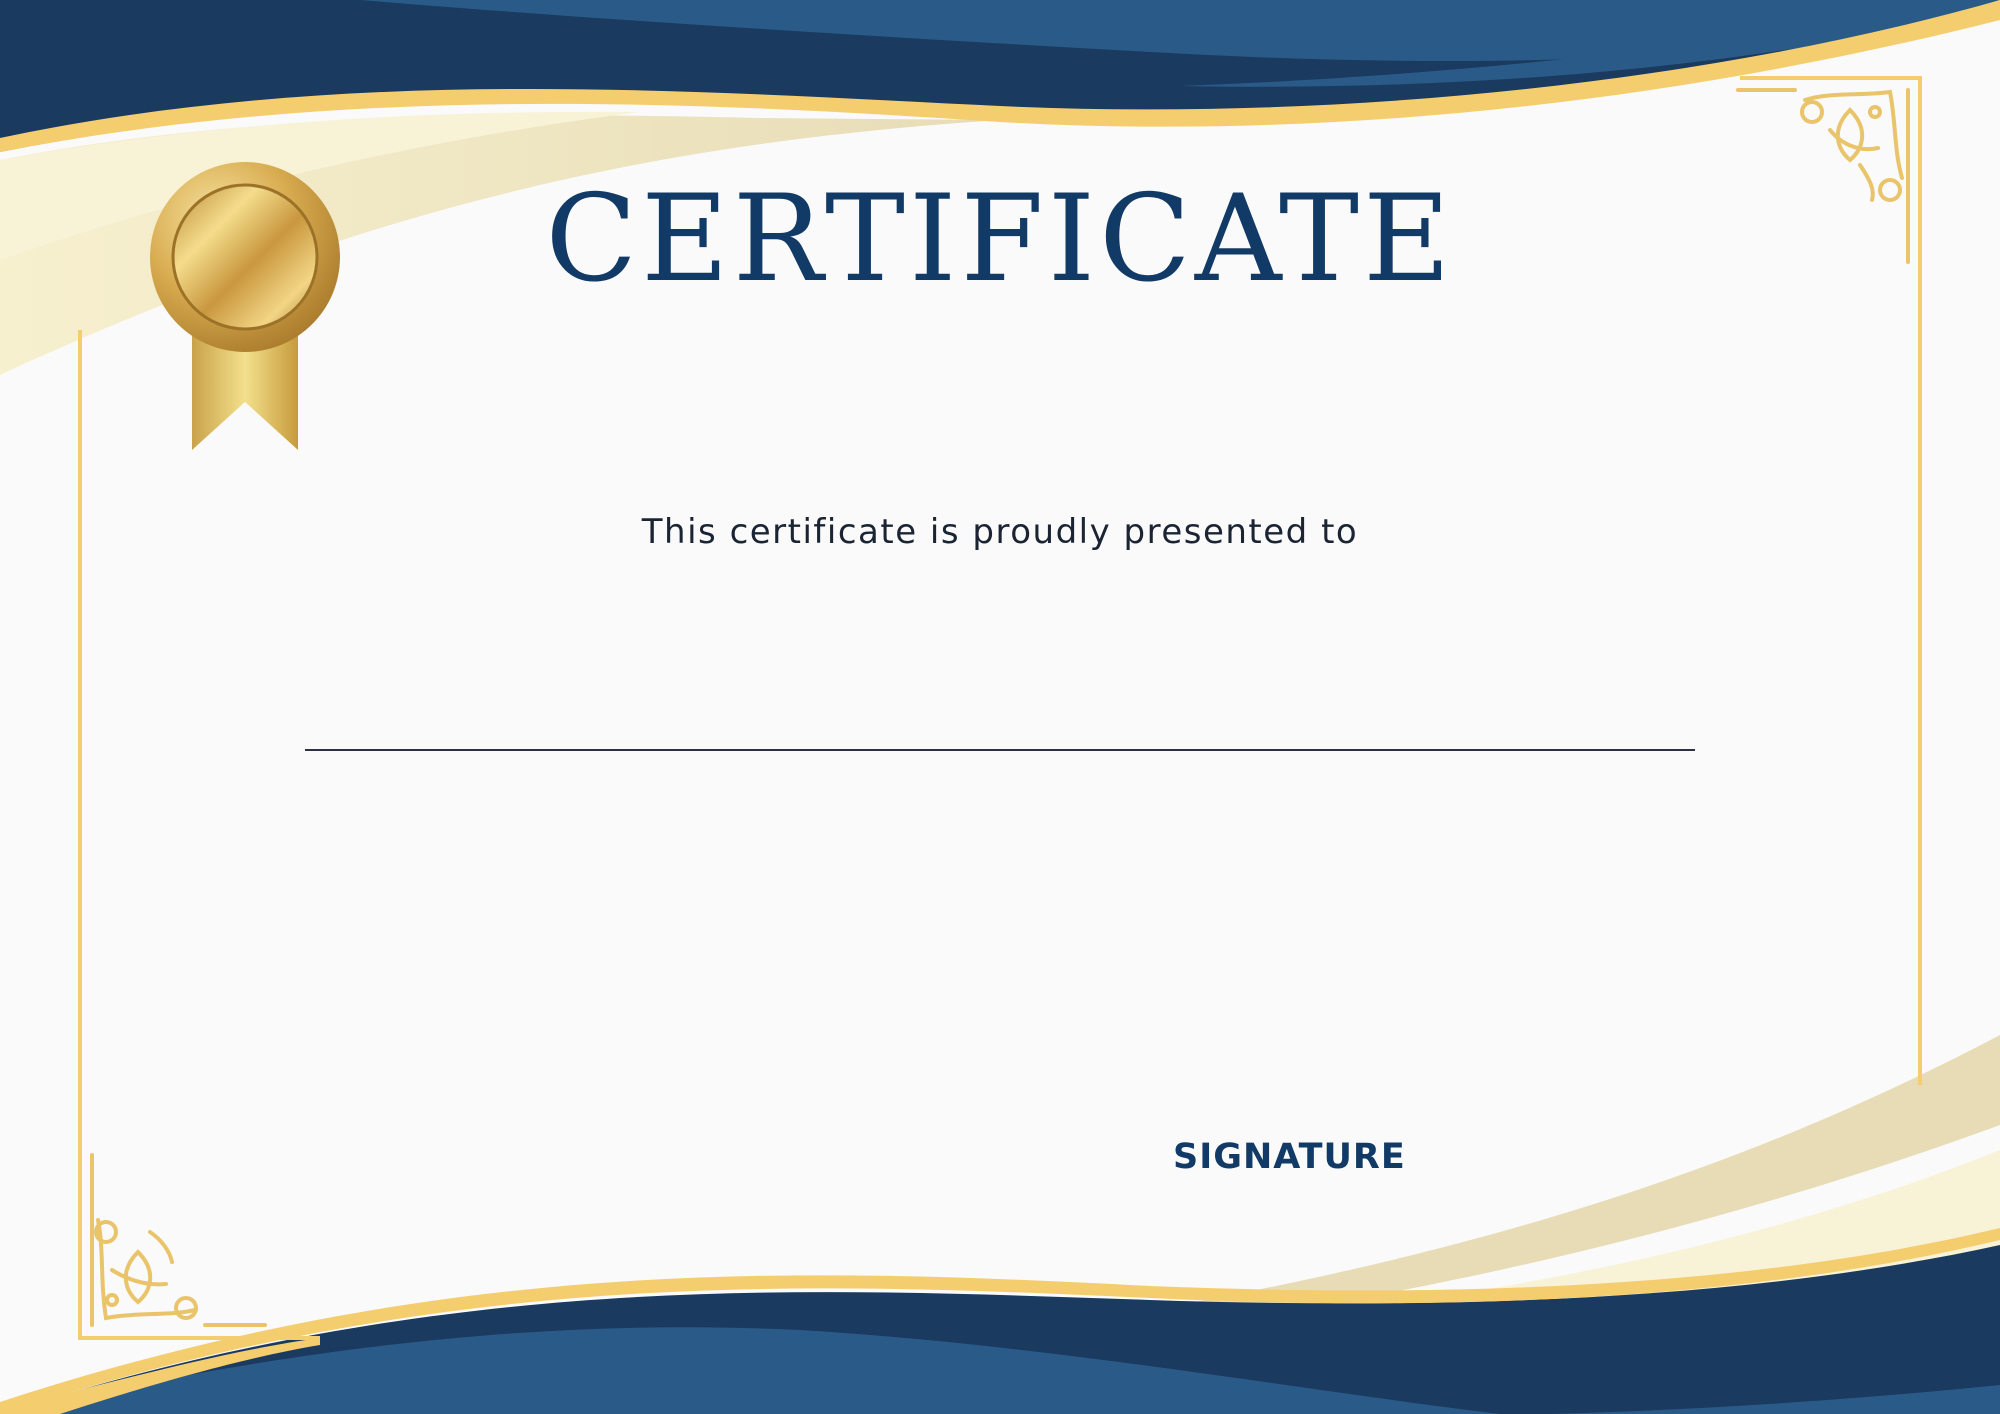 This screenshot has width=2000, height=1414. I want to click on certificate-title: CERTIFICATE, so click(1000, 239).